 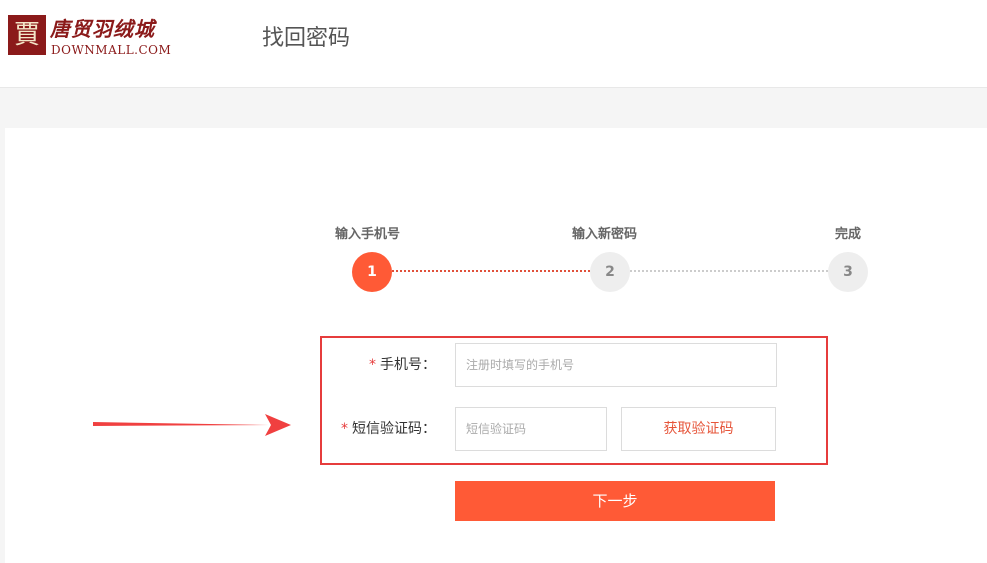 What do you see at coordinates (408, 365) in the screenshot?
I see `phone-label-text: 手机号：` at bounding box center [408, 365].